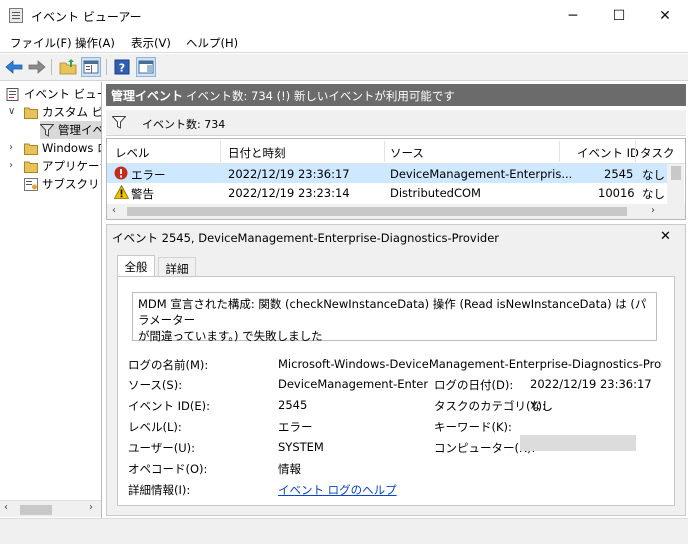 This screenshot has width=688, height=544. Describe the element at coordinates (162, 448) in the screenshot. I see `user-label: ユーザー(U):` at that location.